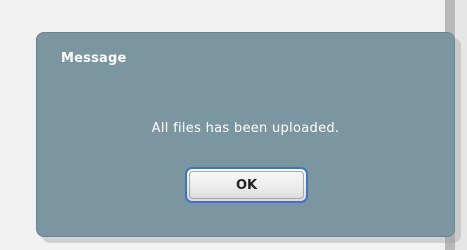  I want to click on window-edge, so click(461, 125).